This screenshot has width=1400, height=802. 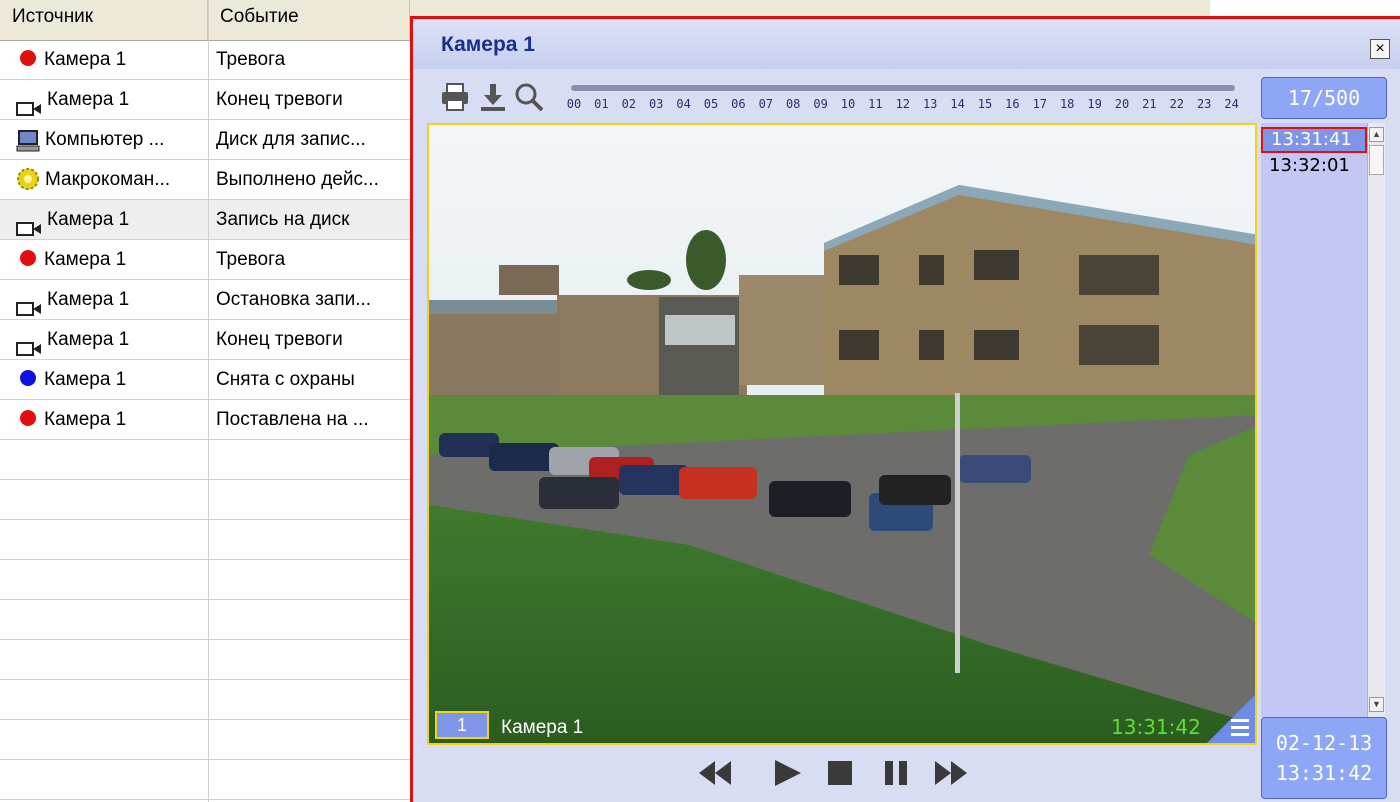 What do you see at coordinates (493, 97) in the screenshot?
I see `download-icon` at bounding box center [493, 97].